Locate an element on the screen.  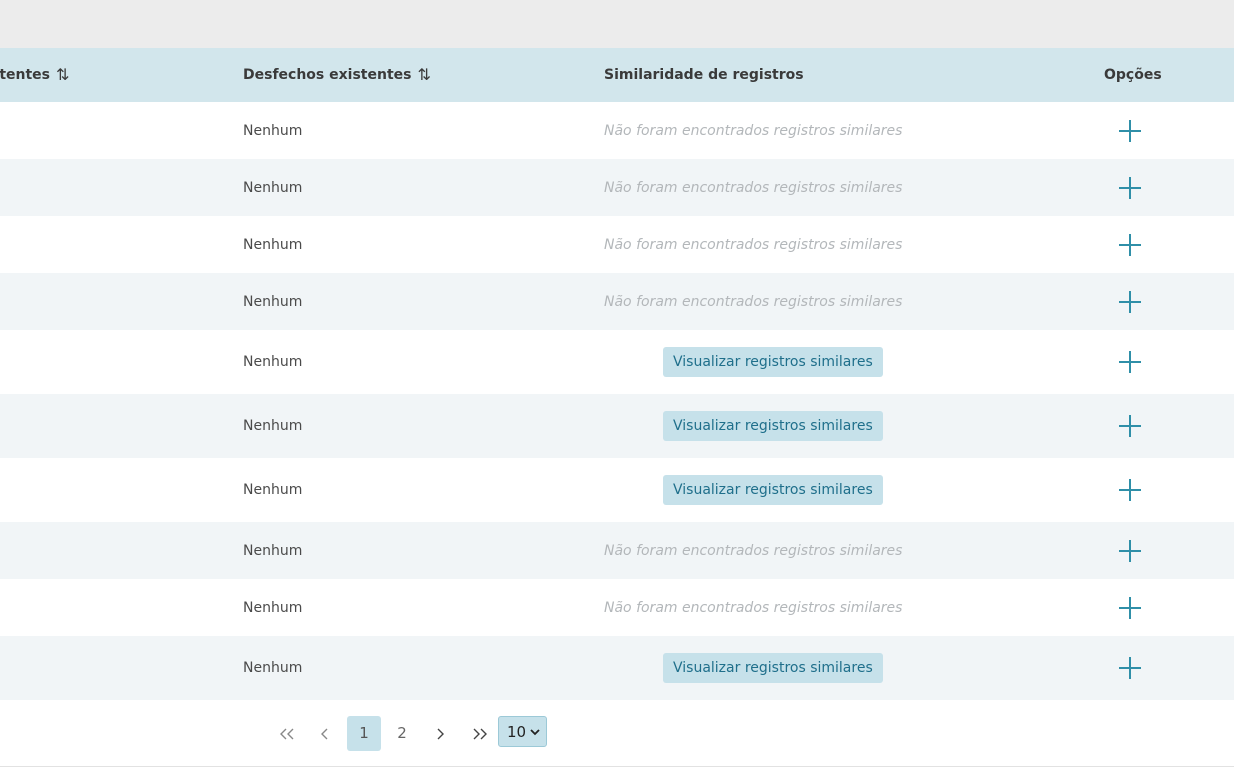
page-size-select: 10 is located at coordinates (522, 731).